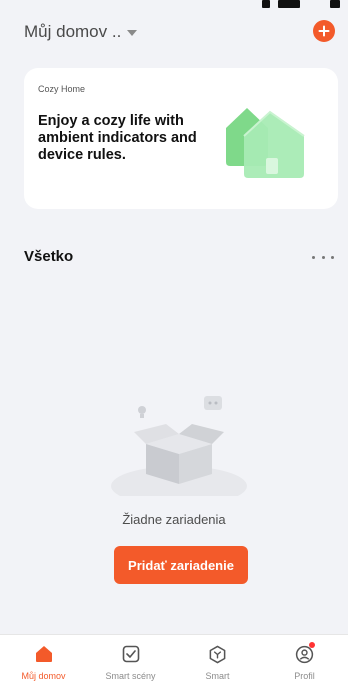 The width and height of the screenshot is (348, 685). What do you see at coordinates (179, 446) in the screenshot?
I see `empty-box-icon` at bounding box center [179, 446].